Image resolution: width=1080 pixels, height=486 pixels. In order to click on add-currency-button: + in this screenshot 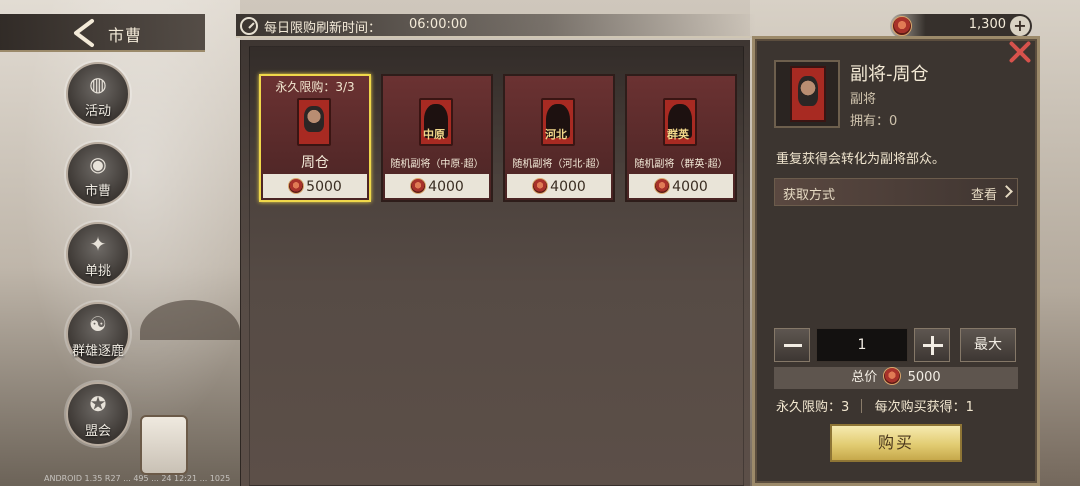, I will do `click(1020, 26)`.